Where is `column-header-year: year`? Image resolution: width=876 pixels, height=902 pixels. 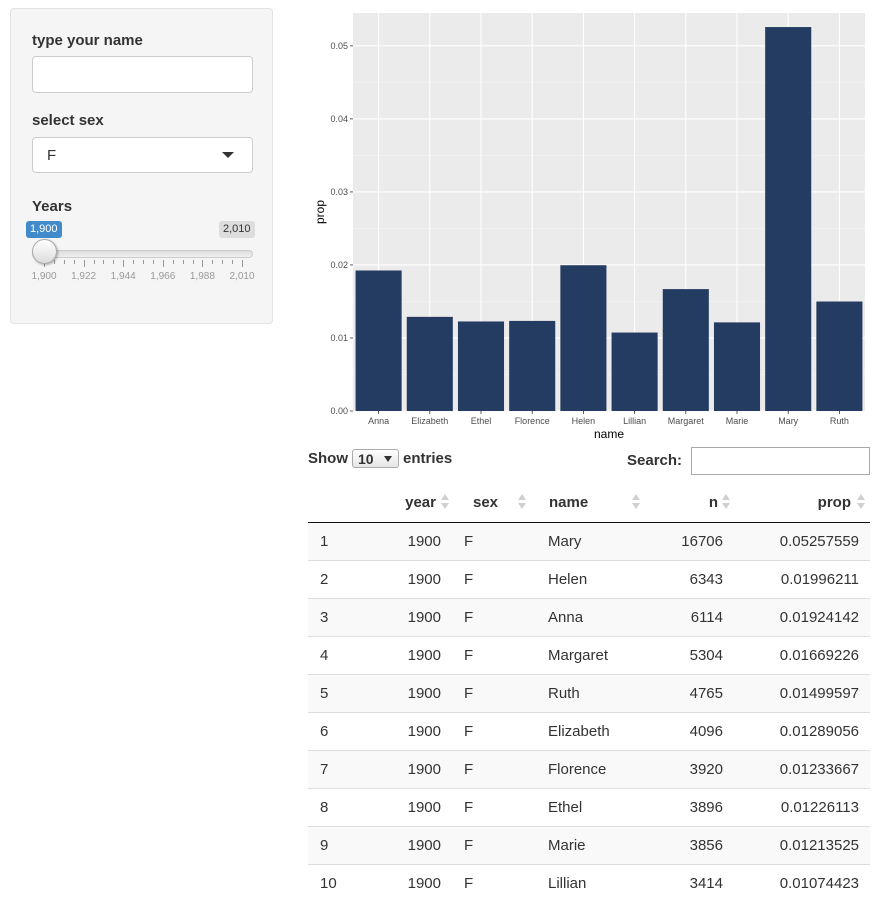 column-header-year: year is located at coordinates (407, 502).